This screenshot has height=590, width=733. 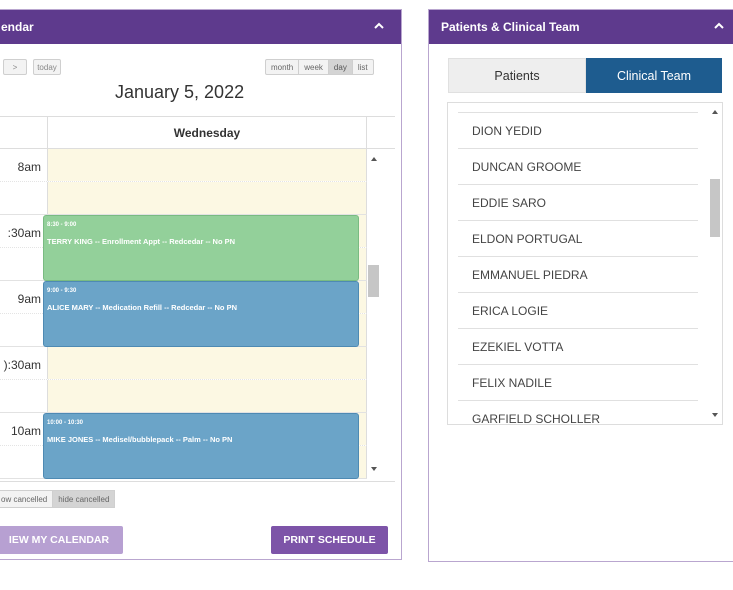 What do you see at coordinates (24, 233) in the screenshot?
I see `time-label: :30am` at bounding box center [24, 233].